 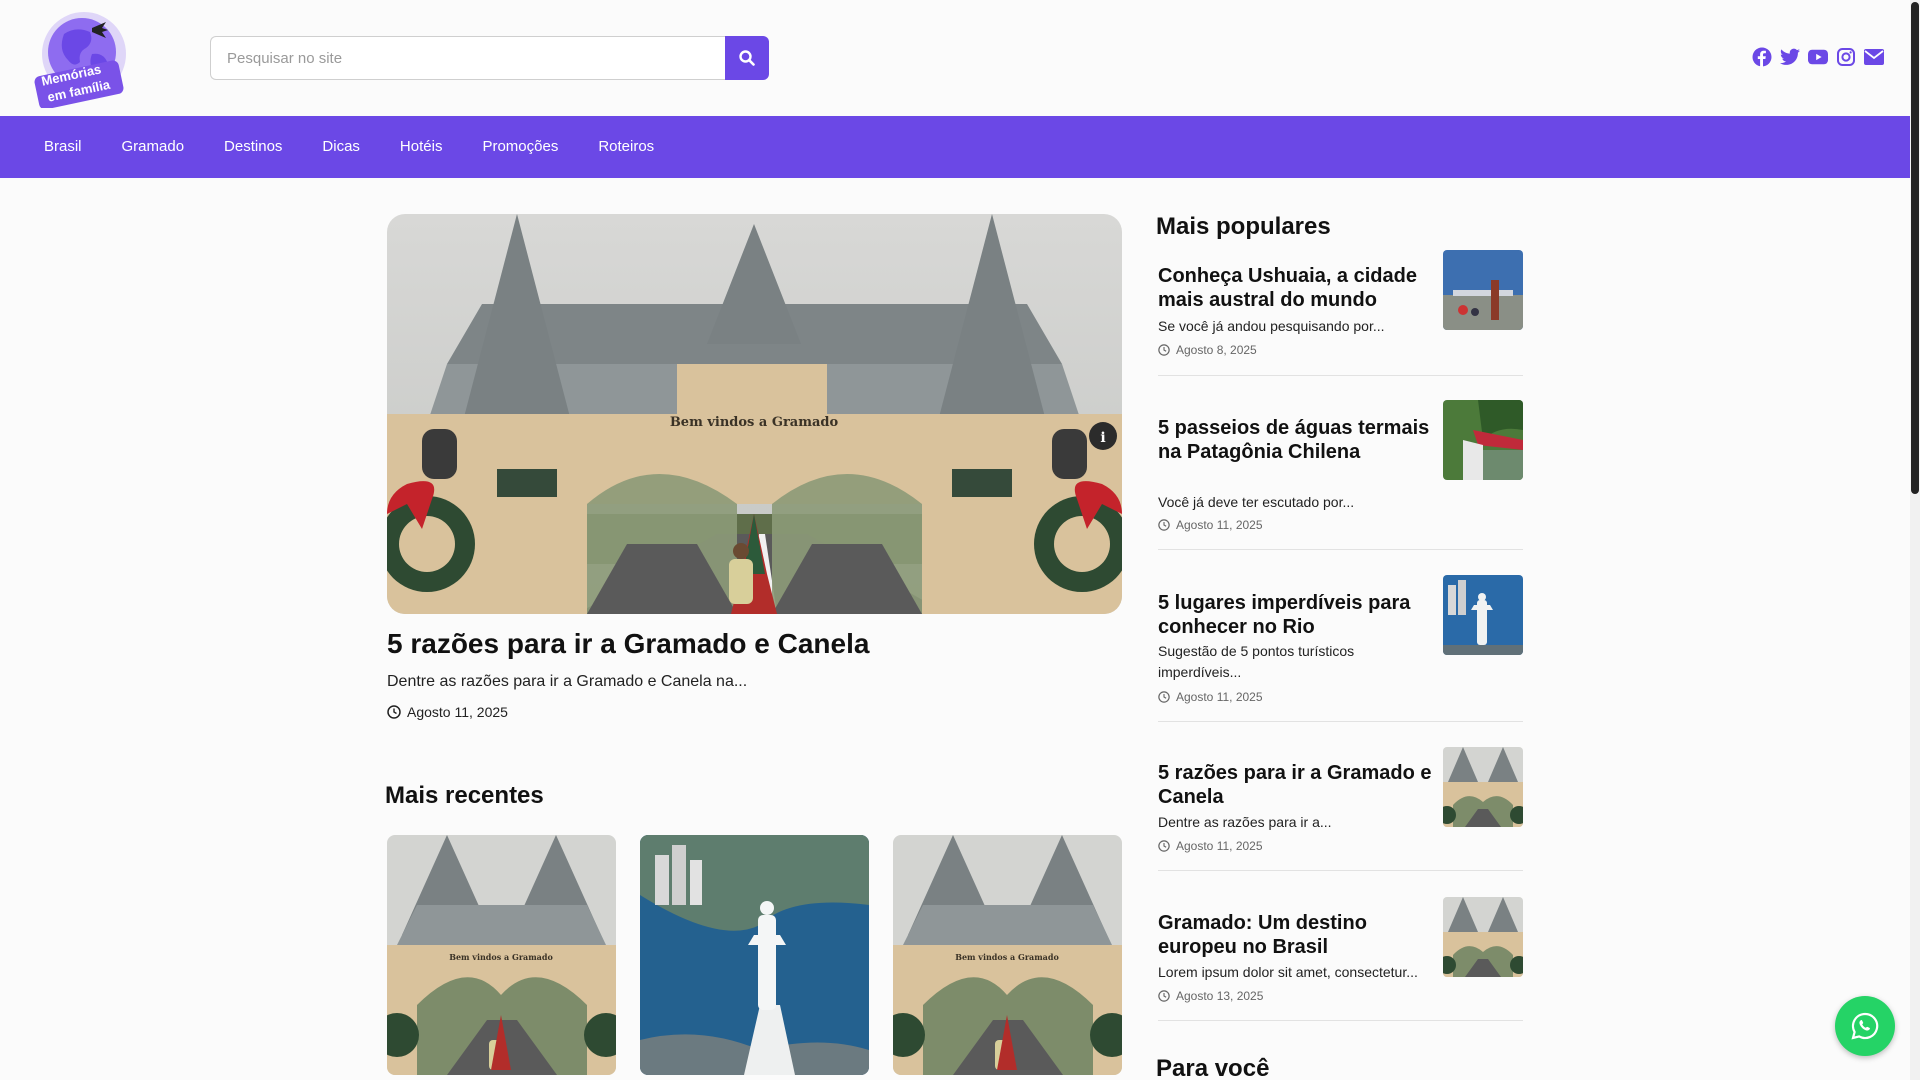 What do you see at coordinates (1846, 57) in the screenshot?
I see `instagram-icon` at bounding box center [1846, 57].